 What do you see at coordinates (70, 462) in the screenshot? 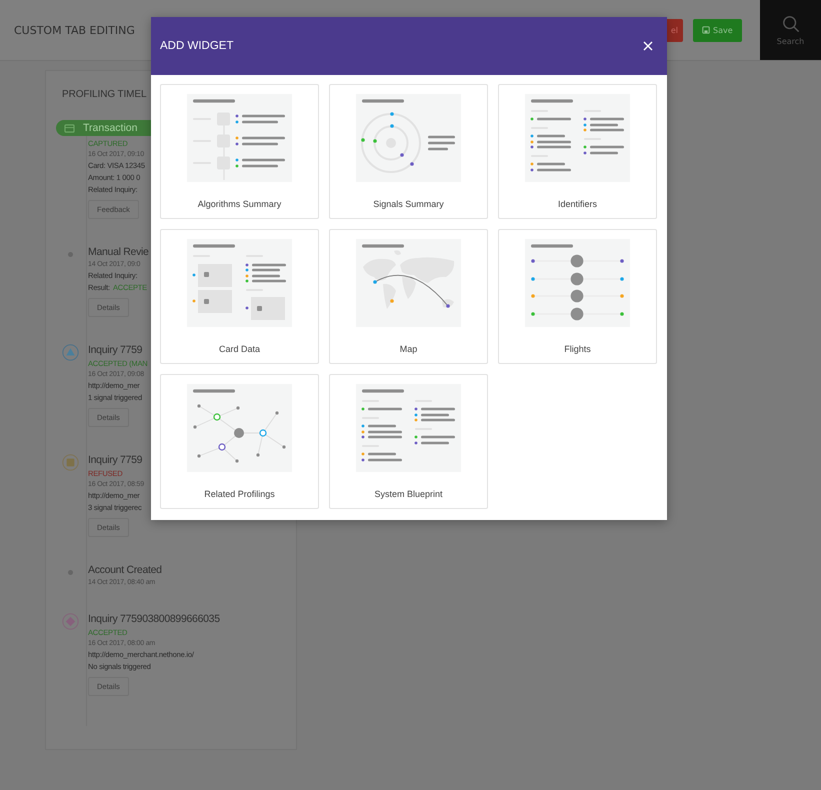
I see `square-marker-icon` at bounding box center [70, 462].